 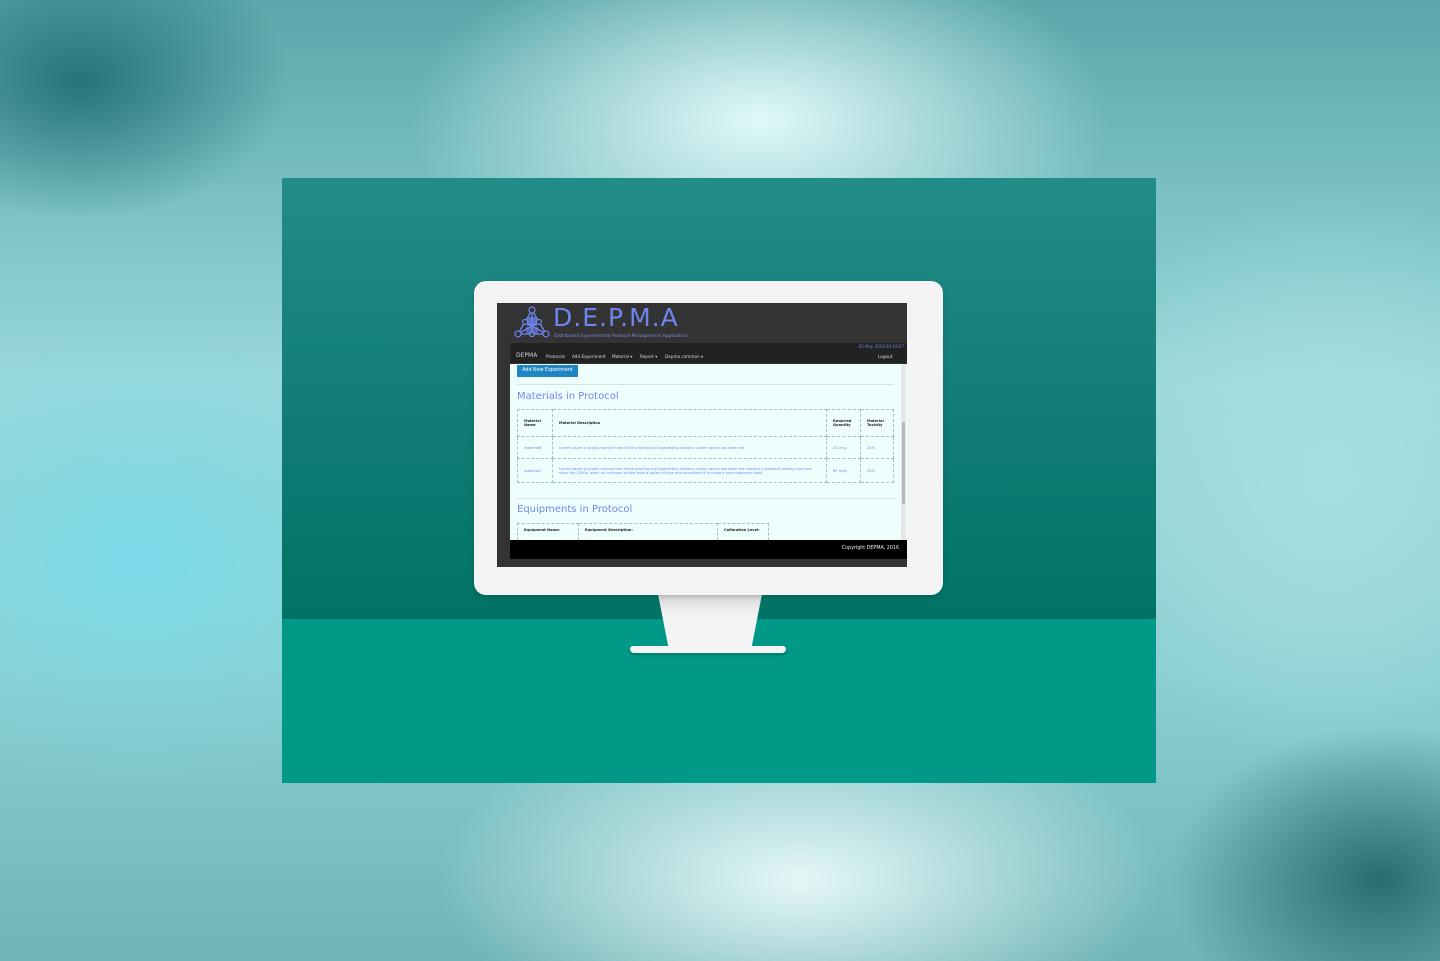 What do you see at coordinates (843, 423) in the screenshot?
I see `column-header: Required Quantity` at bounding box center [843, 423].